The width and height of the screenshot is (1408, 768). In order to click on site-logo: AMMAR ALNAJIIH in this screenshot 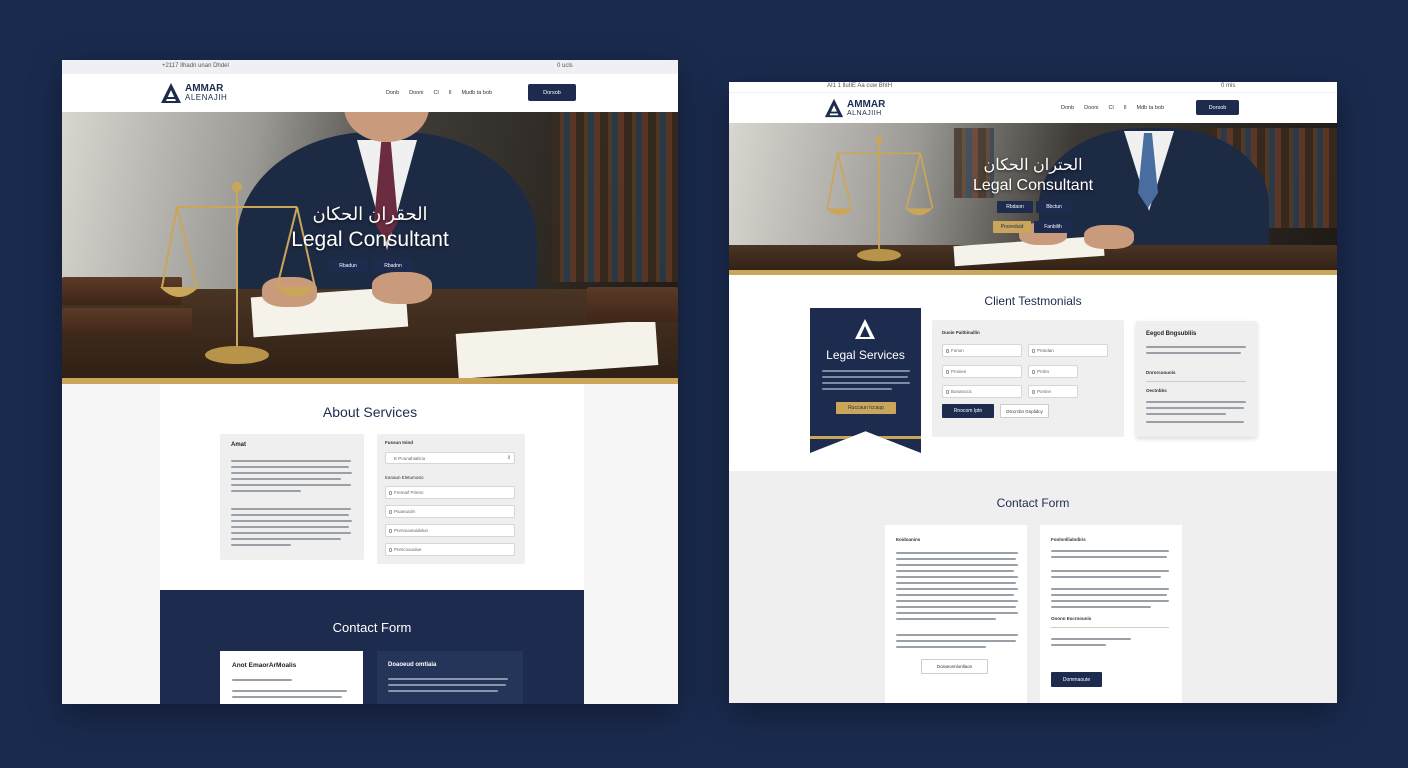, I will do `click(854, 108)`.